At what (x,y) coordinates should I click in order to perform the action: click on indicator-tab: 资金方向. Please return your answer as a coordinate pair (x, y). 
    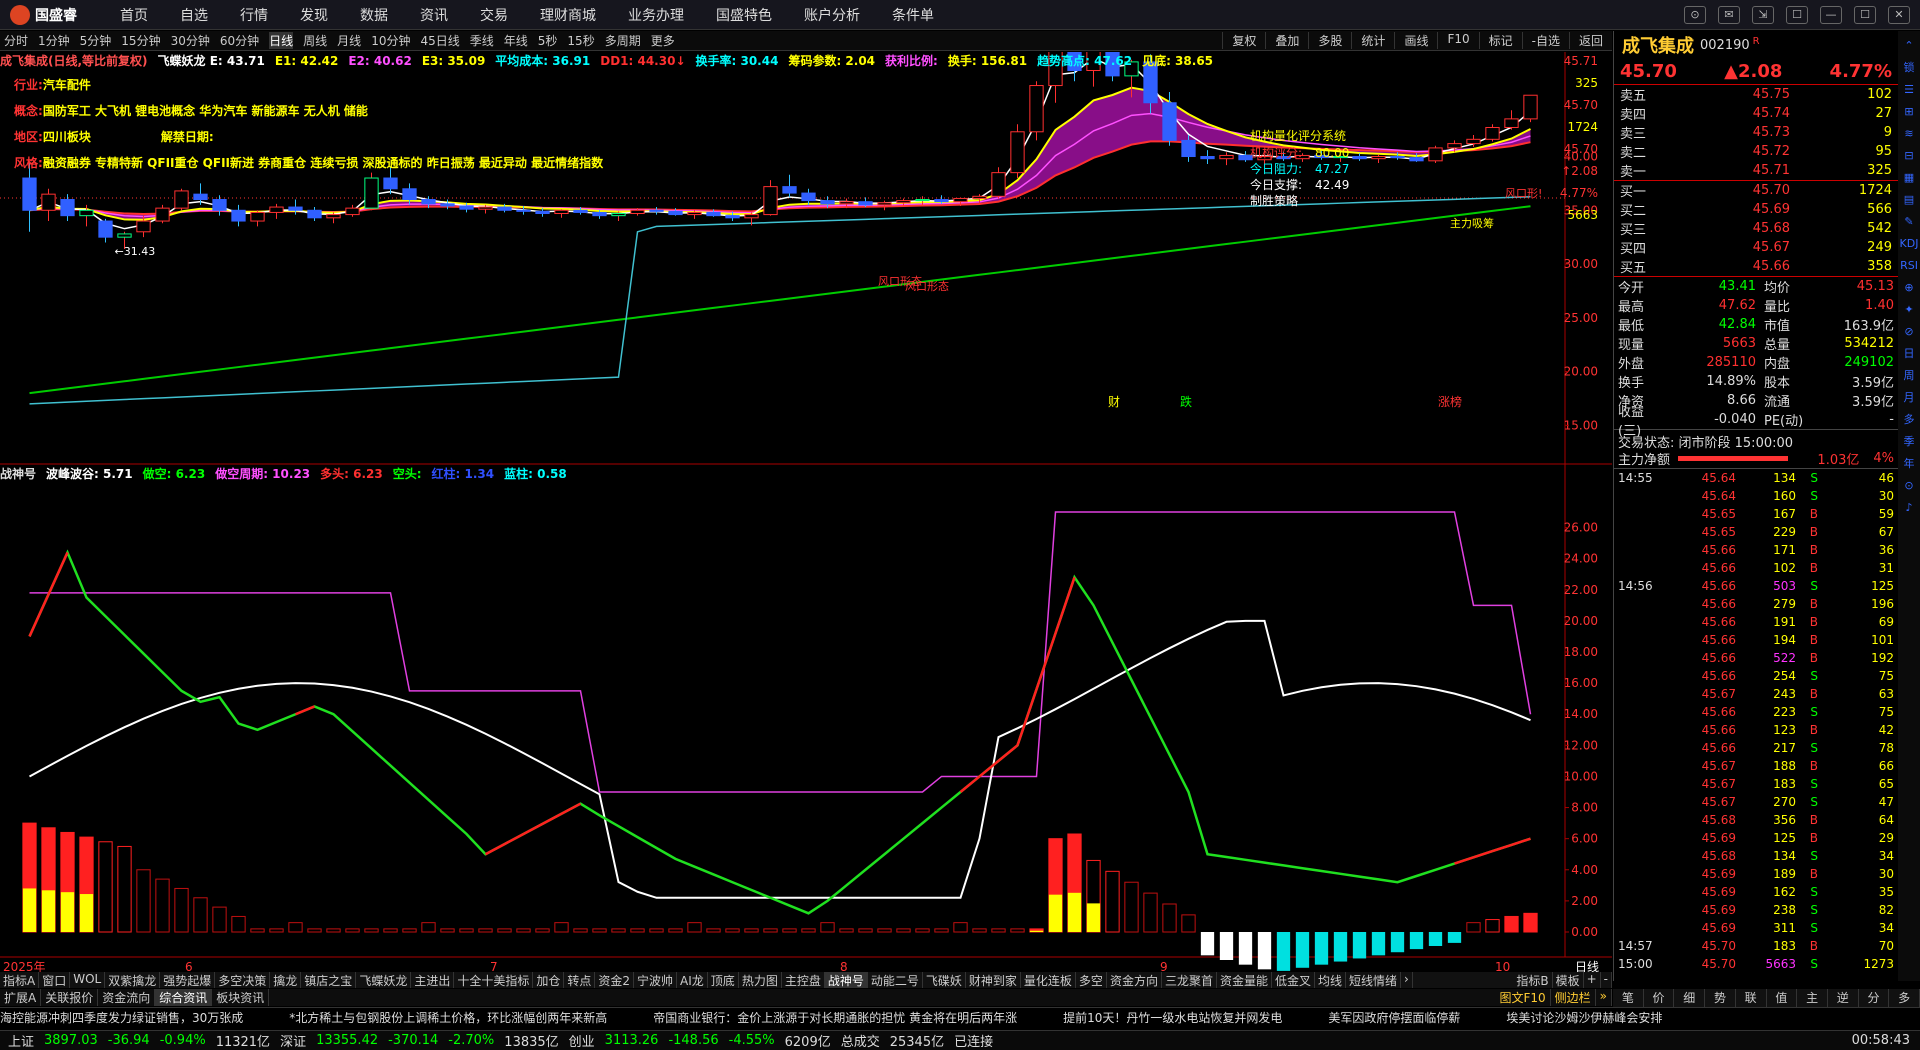
    Looking at the image, I should click on (1134, 980).